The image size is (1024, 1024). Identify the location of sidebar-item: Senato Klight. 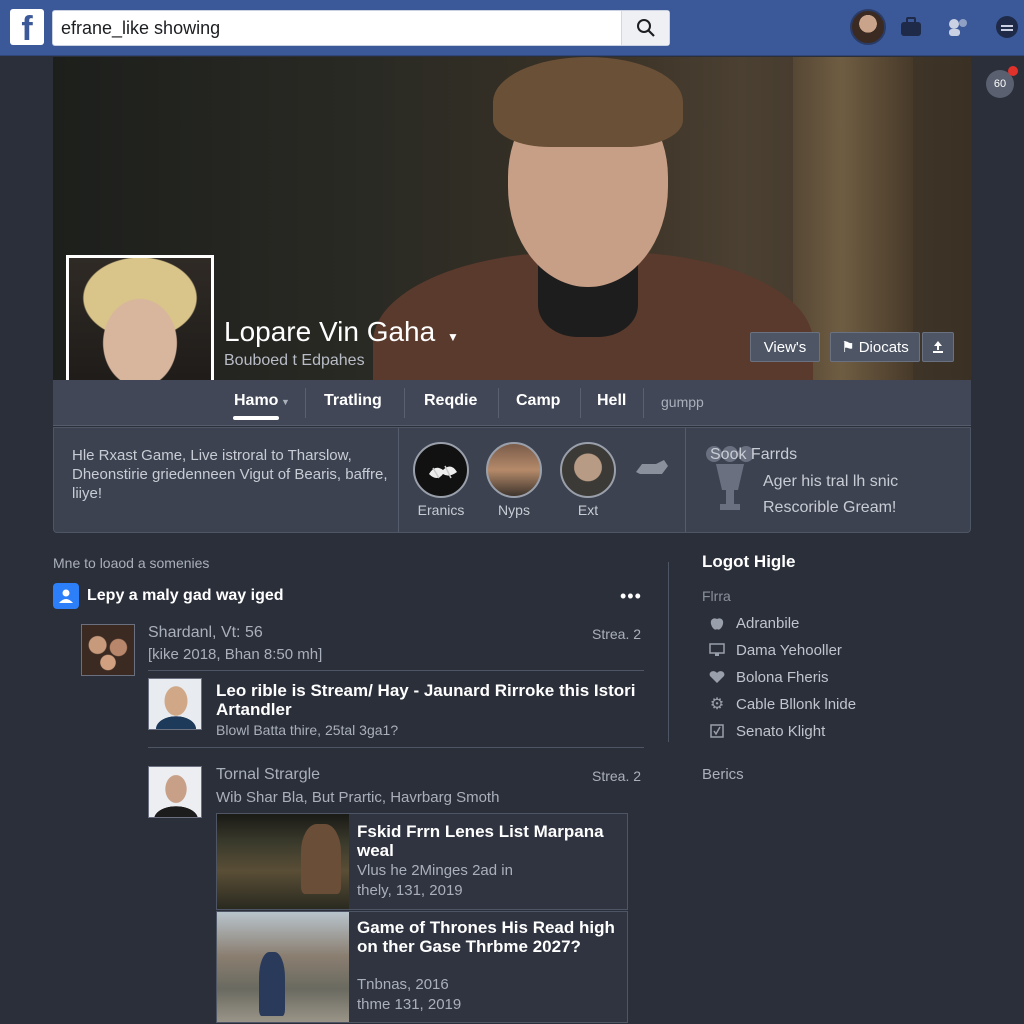
(766, 731).